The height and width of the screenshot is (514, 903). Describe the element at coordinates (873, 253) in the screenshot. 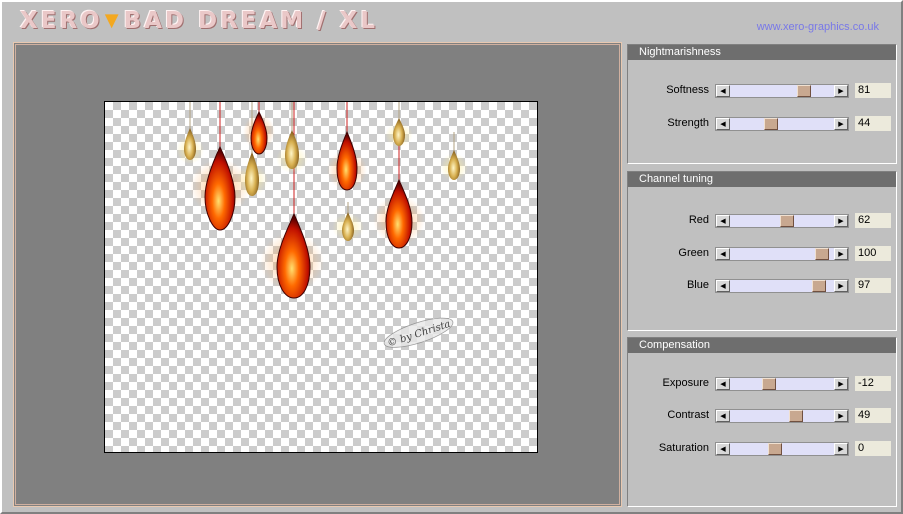

I see `green-value-field: 100` at that location.